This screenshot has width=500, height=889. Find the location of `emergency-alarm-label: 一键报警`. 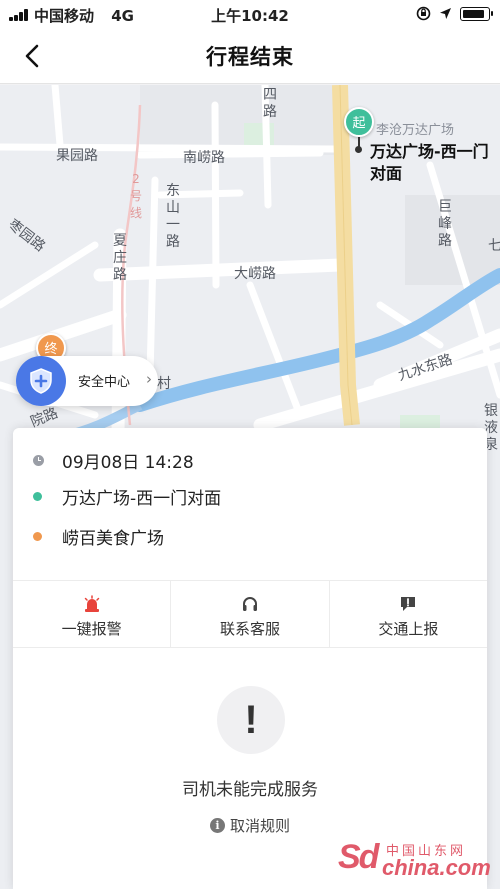

emergency-alarm-label: 一键报警 is located at coordinates (91, 629).